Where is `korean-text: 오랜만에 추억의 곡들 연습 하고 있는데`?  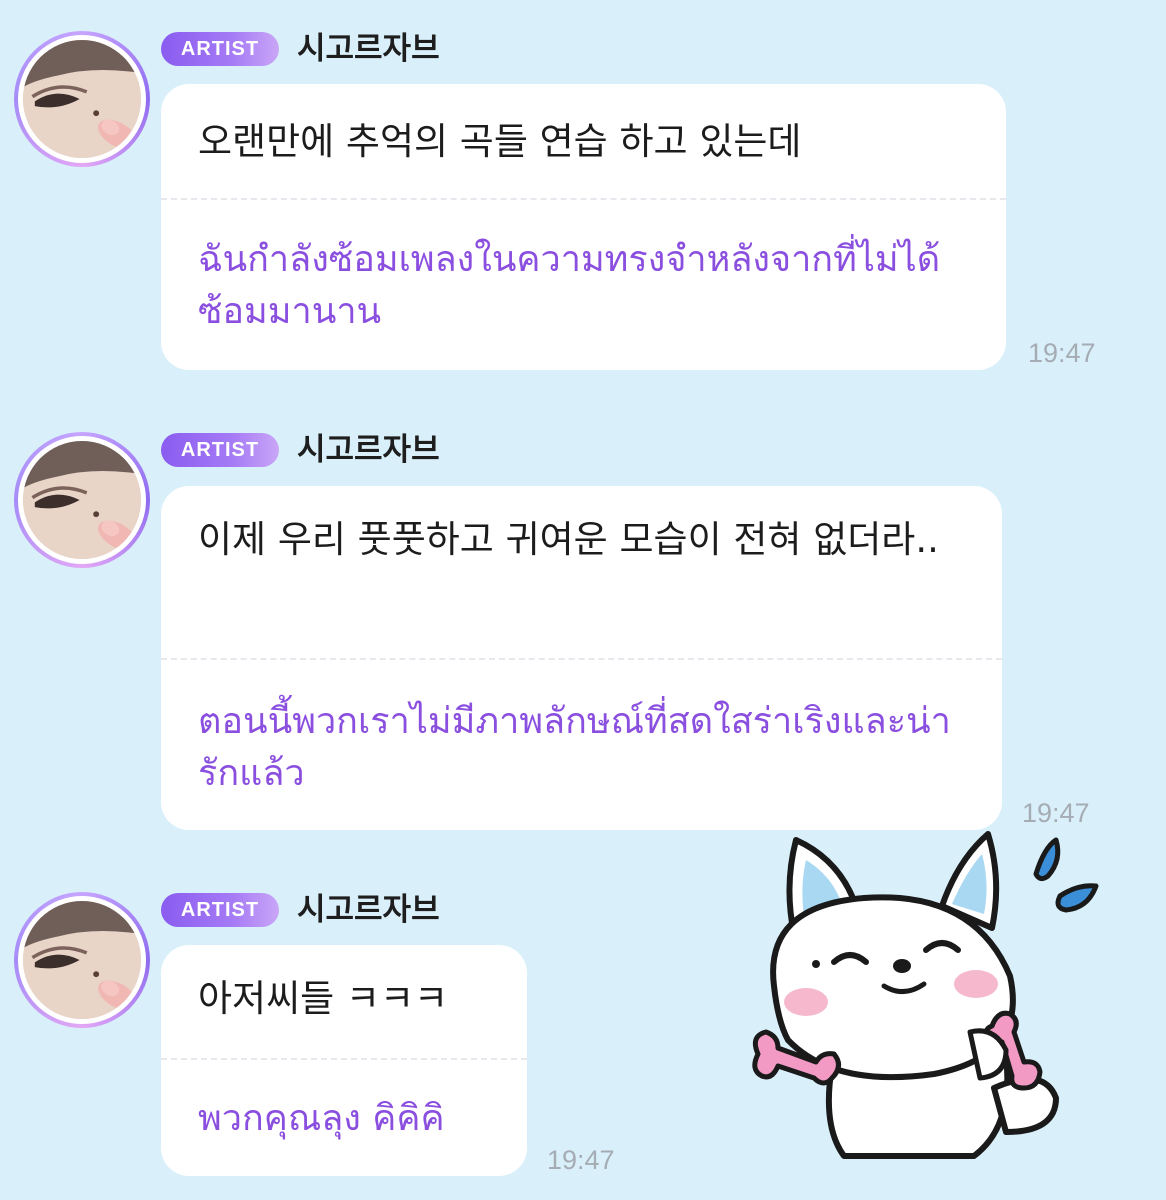
korean-text: 오랜만에 추억의 곡들 연습 하고 있는데 is located at coordinates (500, 141).